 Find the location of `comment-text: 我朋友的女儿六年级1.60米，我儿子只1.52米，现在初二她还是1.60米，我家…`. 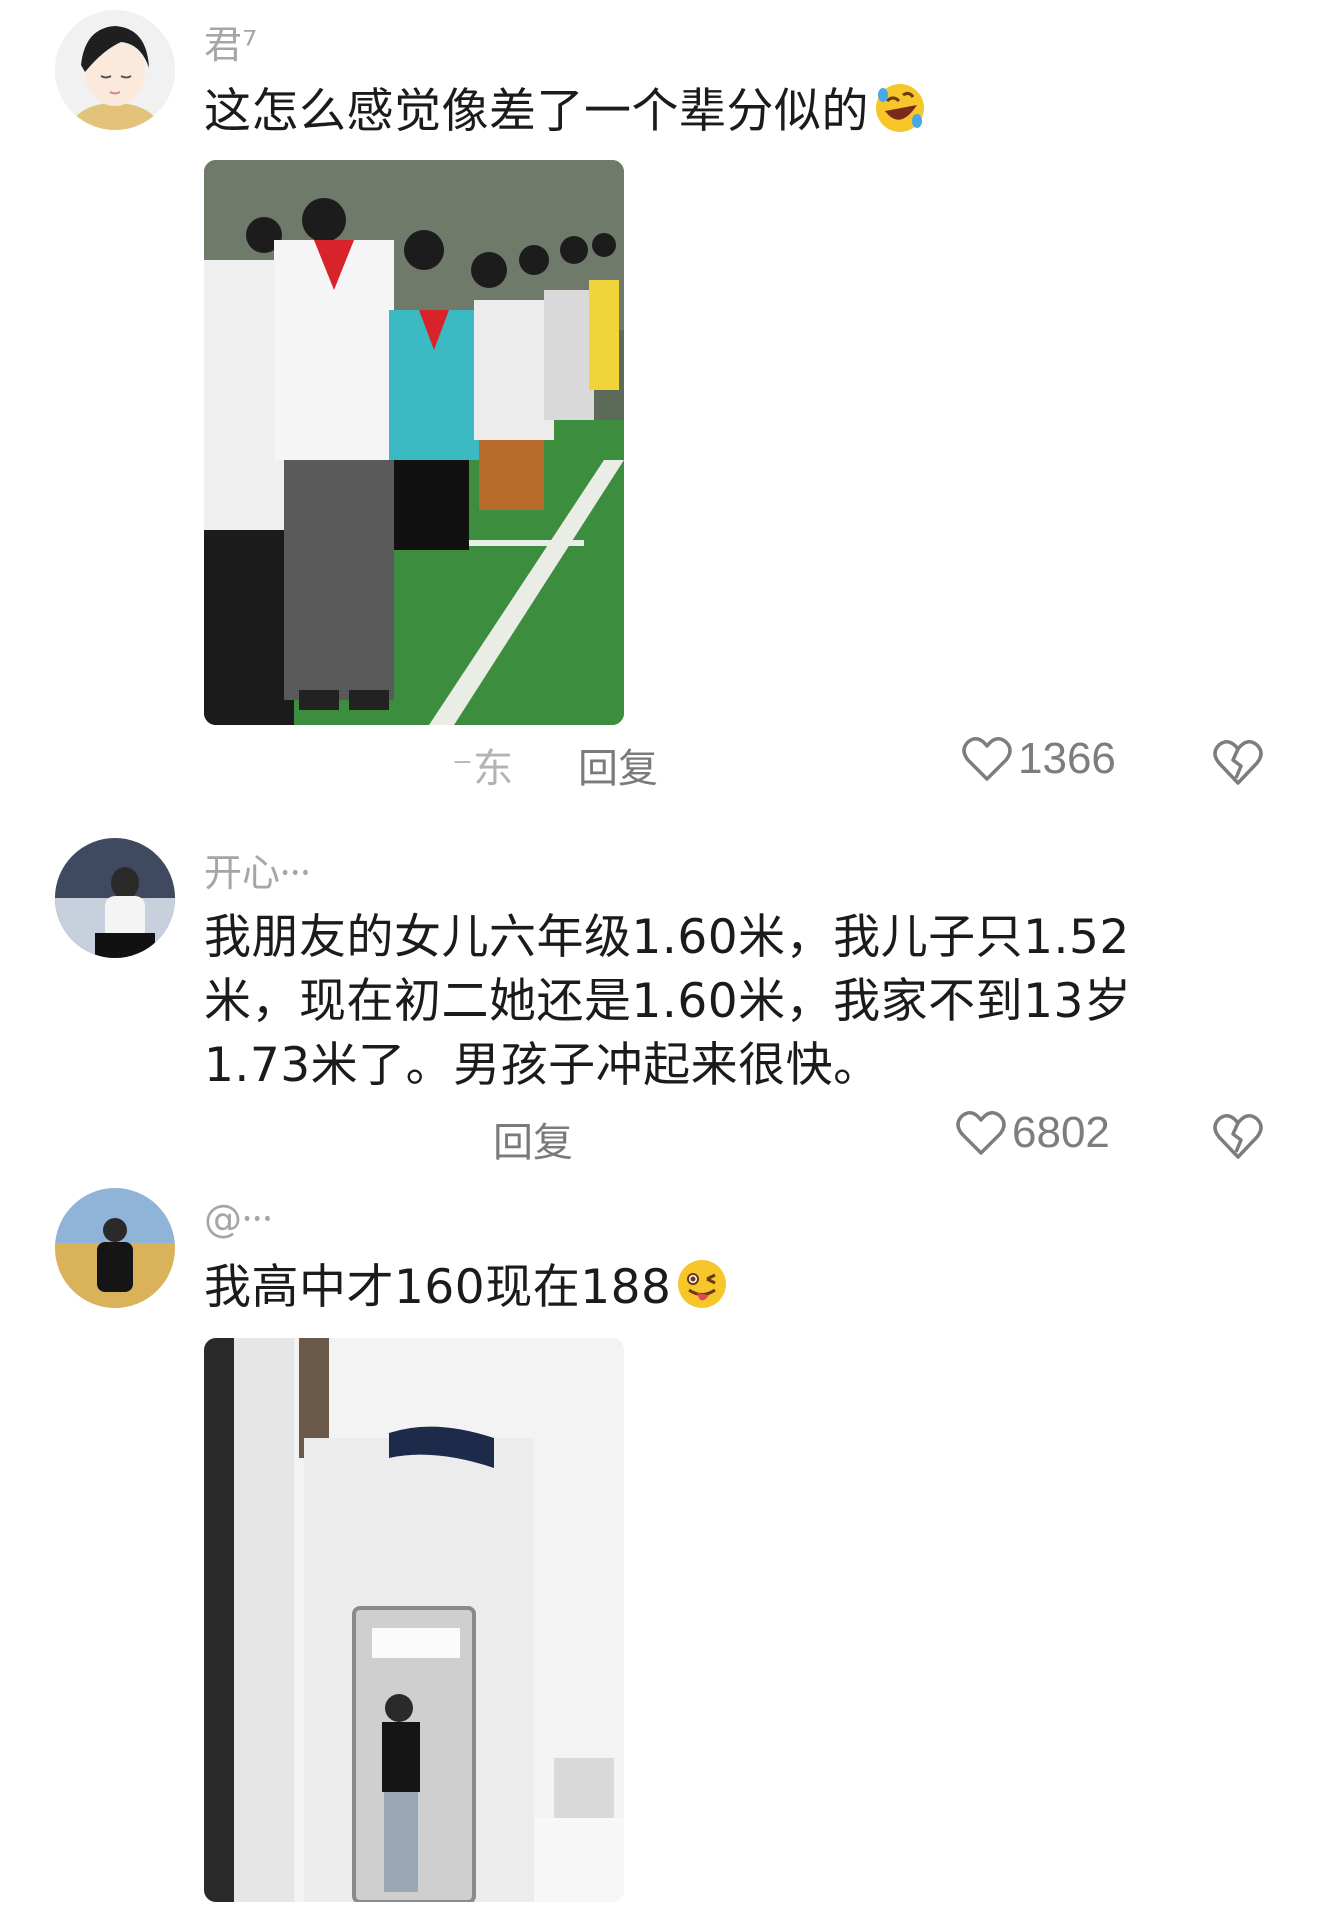

comment-text: 我朋友的女儿六年级1.60米，我儿子只1.52米，现在初二她还是1.60米，我家… is located at coordinates (668, 1001).